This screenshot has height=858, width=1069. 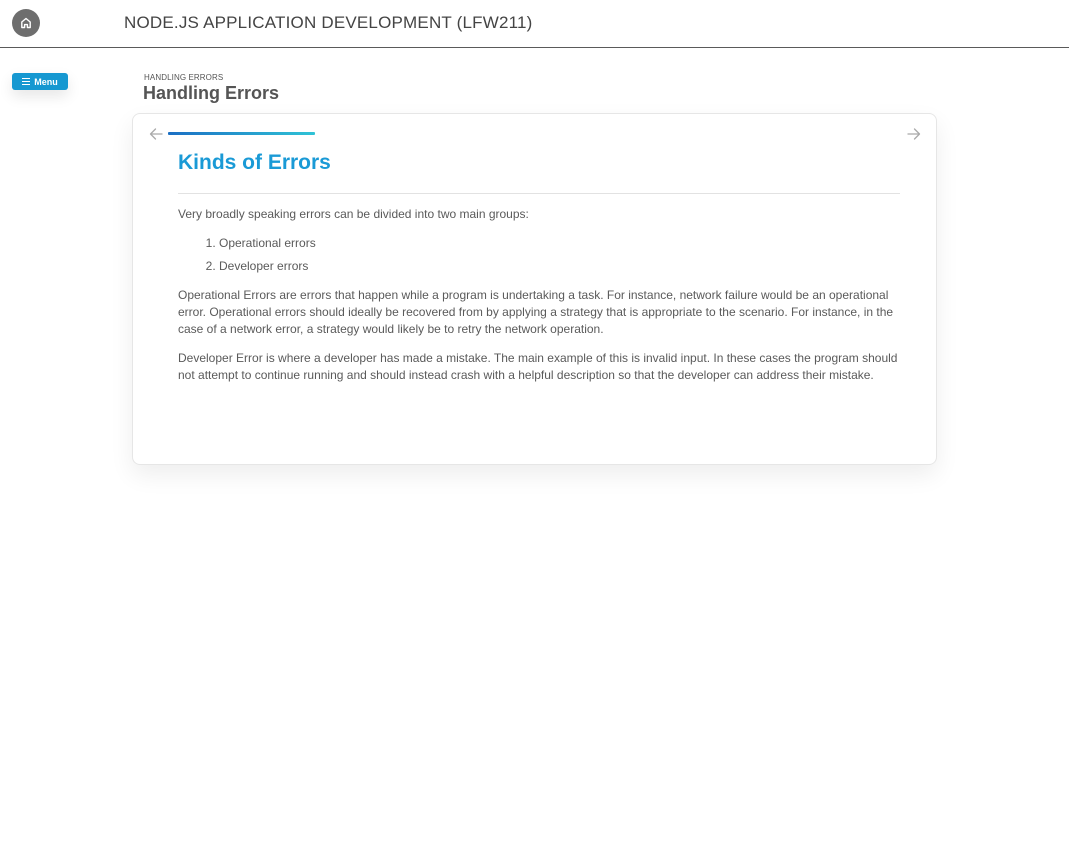 I want to click on progress-bar, so click(x=241, y=133).